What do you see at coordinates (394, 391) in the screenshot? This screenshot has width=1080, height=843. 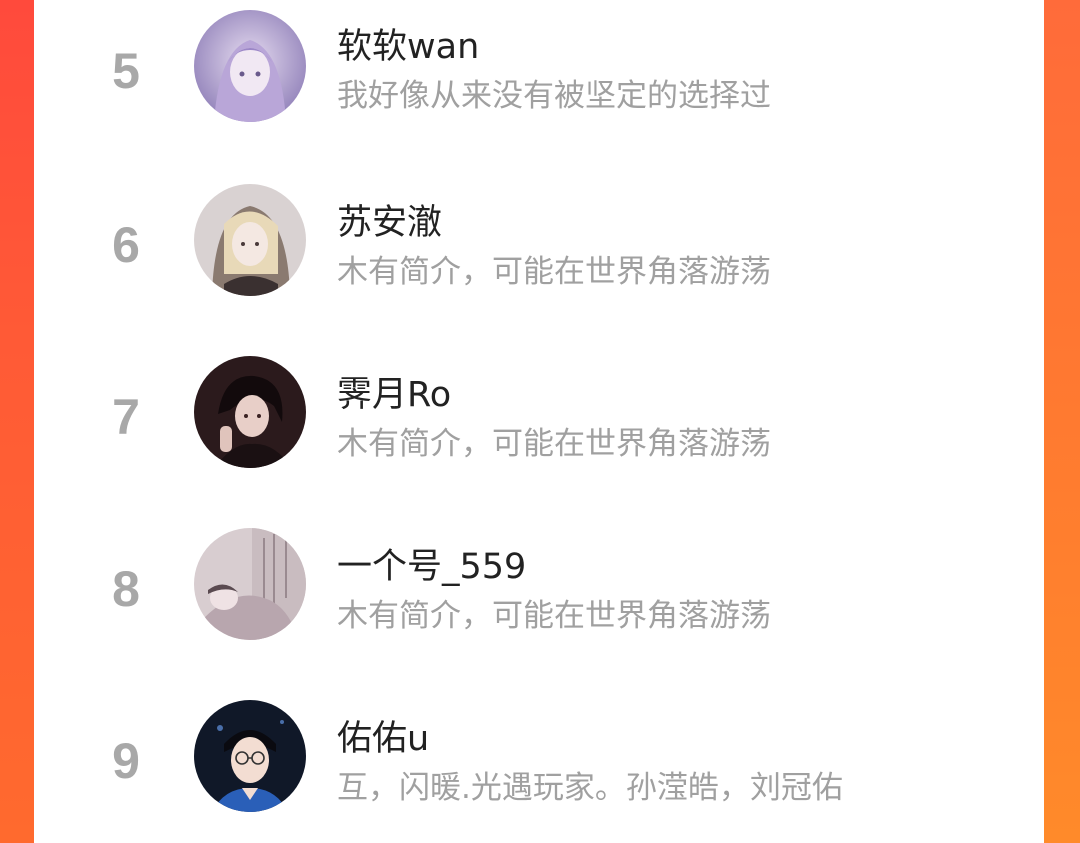 I see `user-name: 霁月Ro` at bounding box center [394, 391].